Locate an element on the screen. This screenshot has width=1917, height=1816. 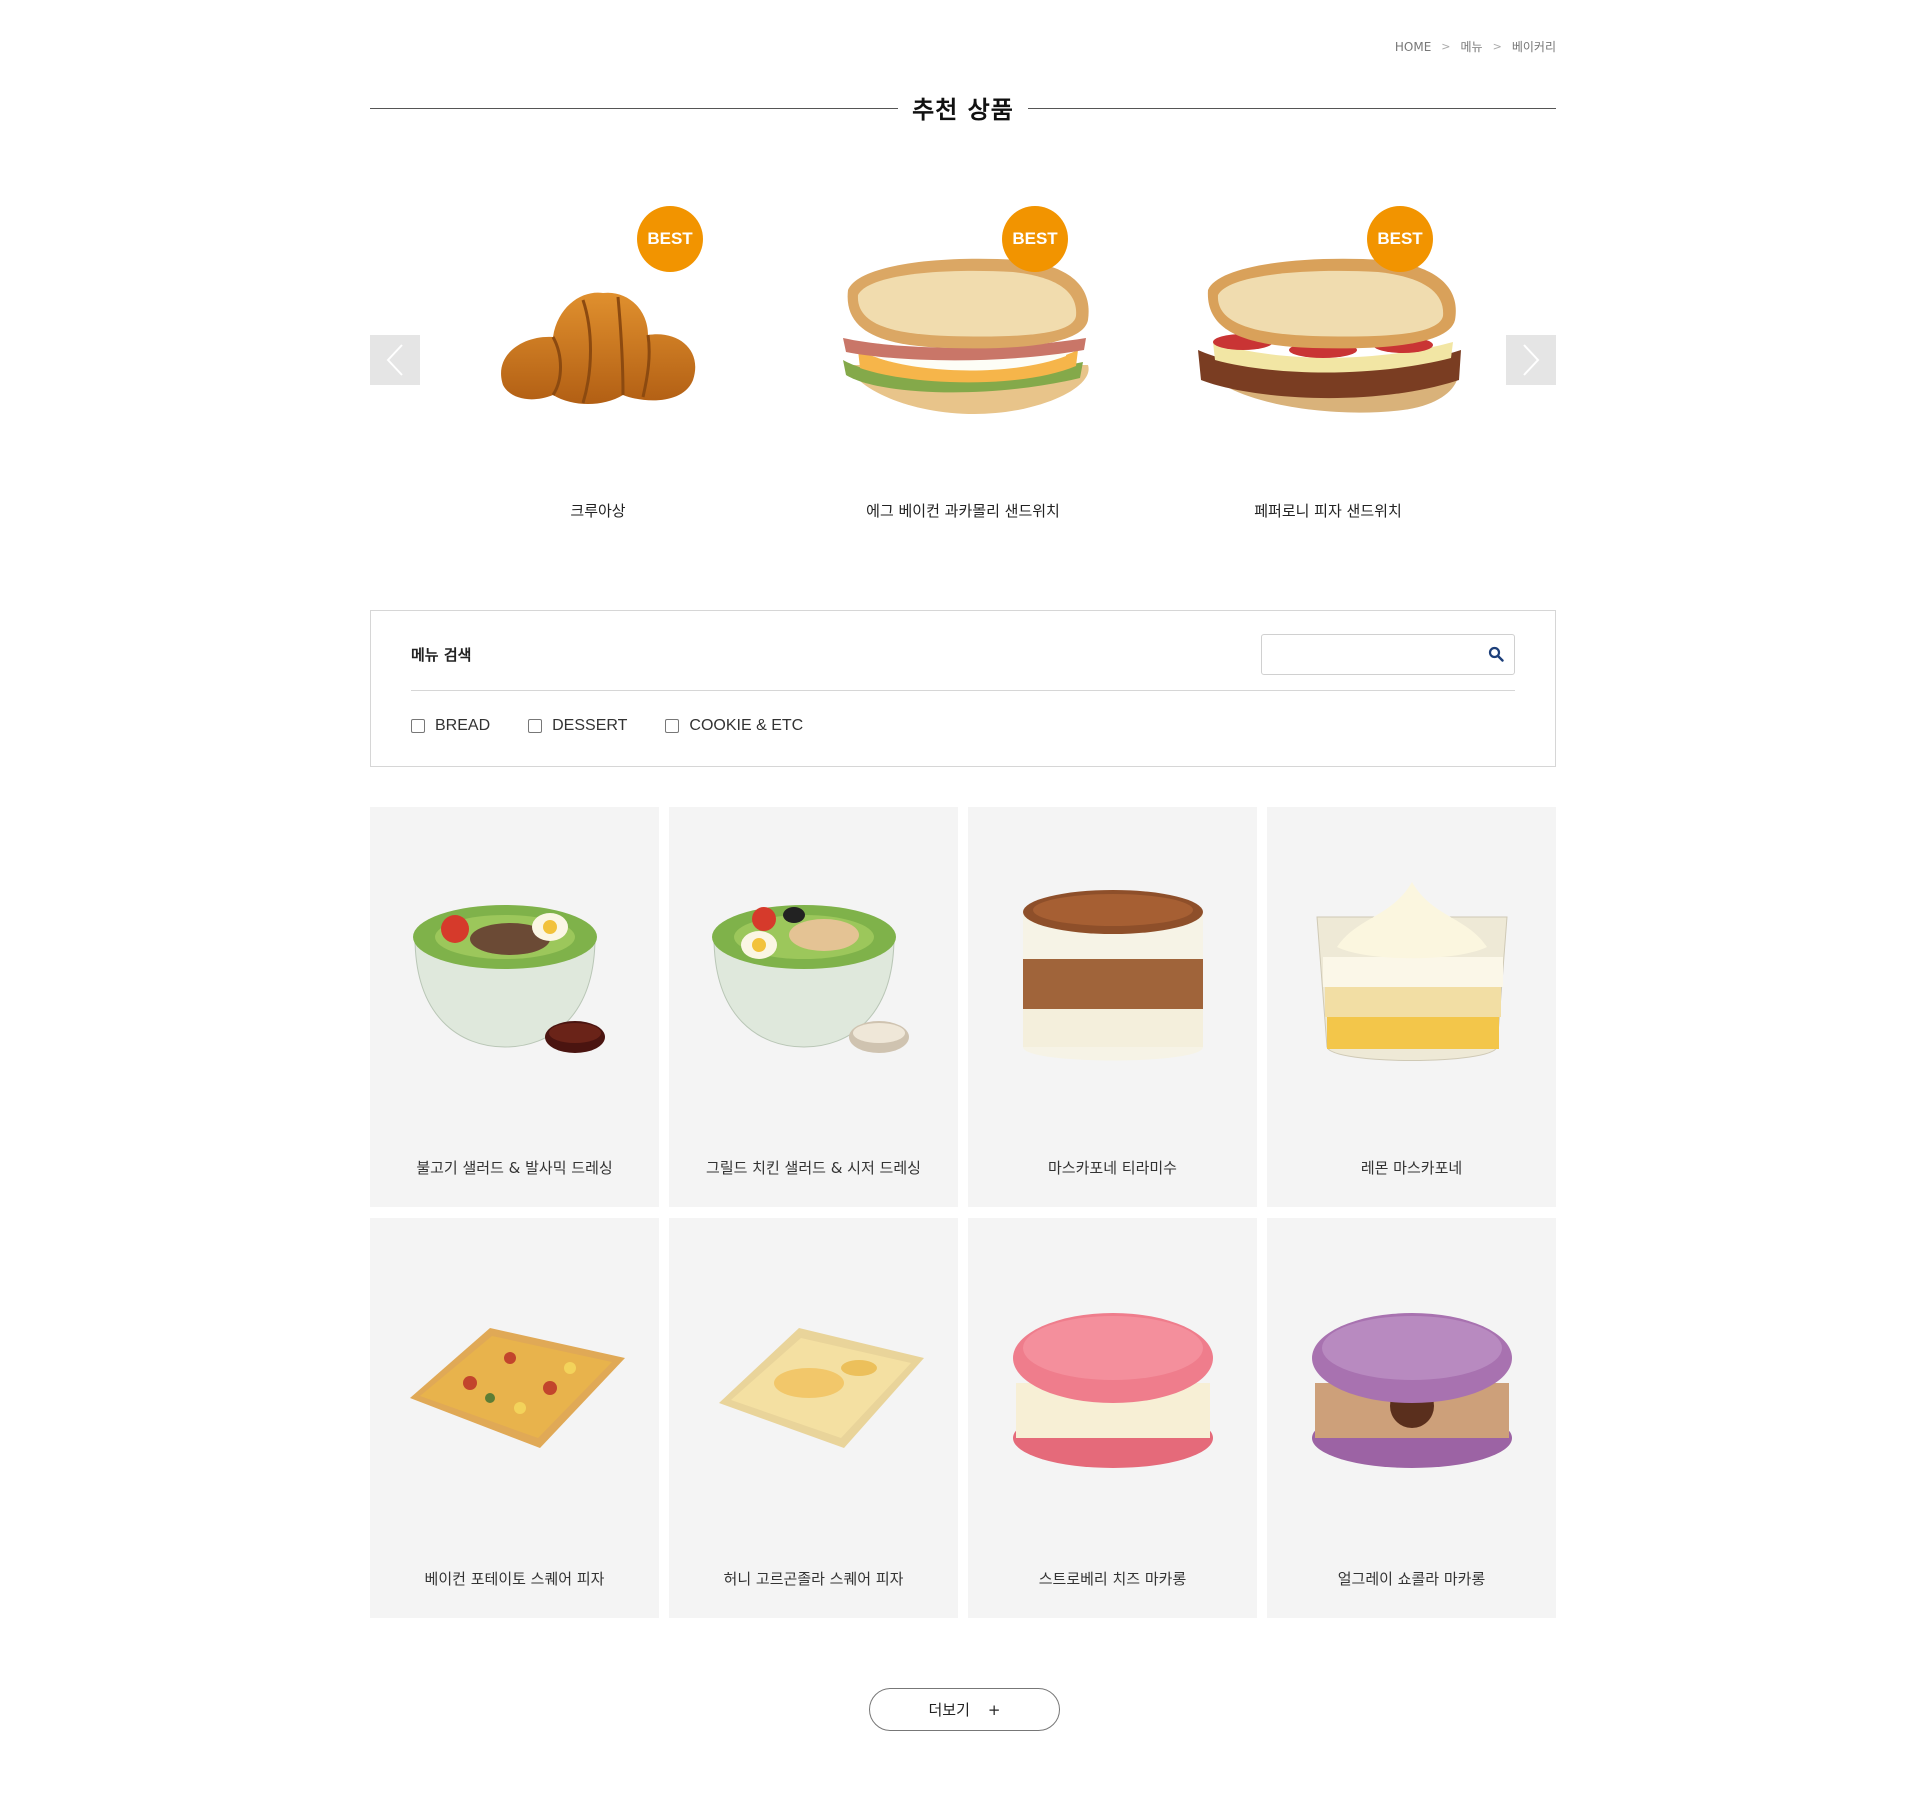
product-name: 마스카포네 티라미수 is located at coordinates (1112, 1168).